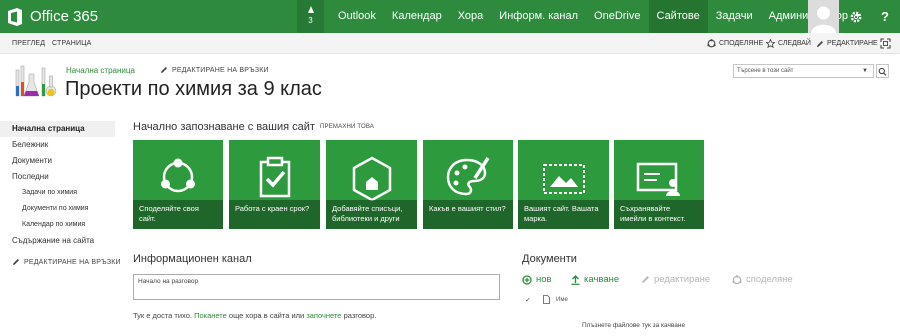  I want to click on clipboard-check-icon, so click(274, 177).